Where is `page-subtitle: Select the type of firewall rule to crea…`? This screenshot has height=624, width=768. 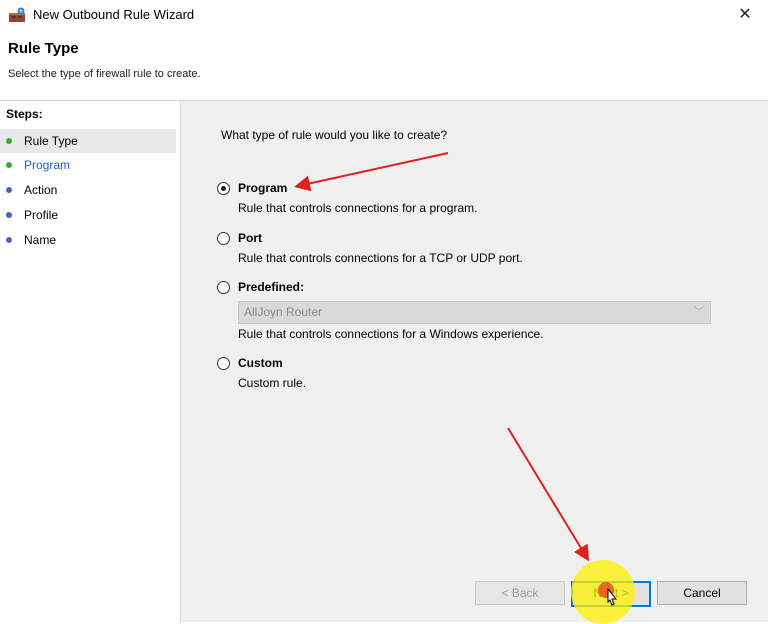
page-subtitle: Select the type of firewall rule to crea… is located at coordinates (104, 74).